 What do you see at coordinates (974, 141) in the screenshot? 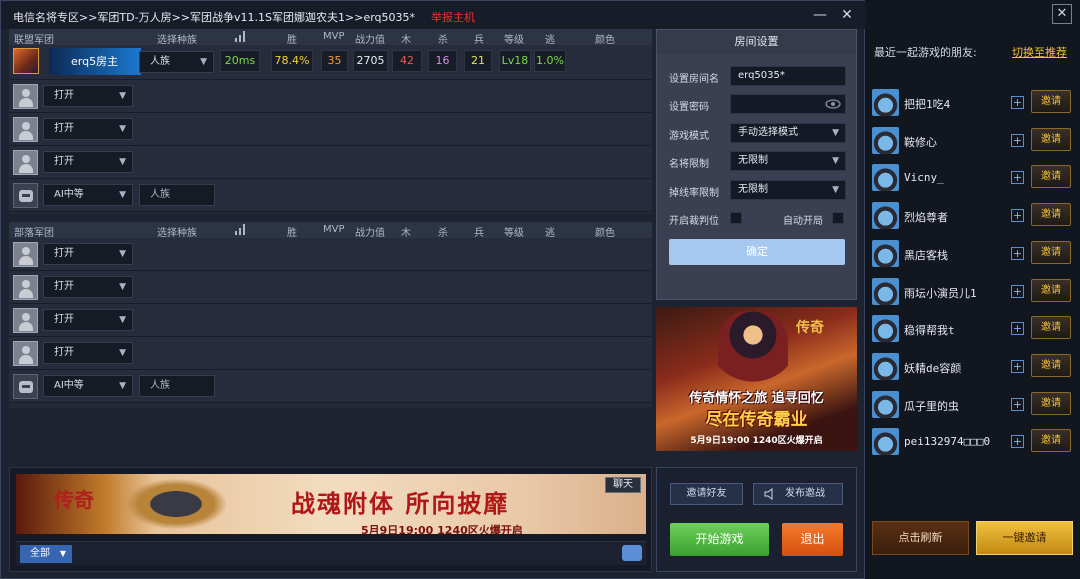
I see `friend-row: 鞍修心 + 邀请` at bounding box center [974, 141].